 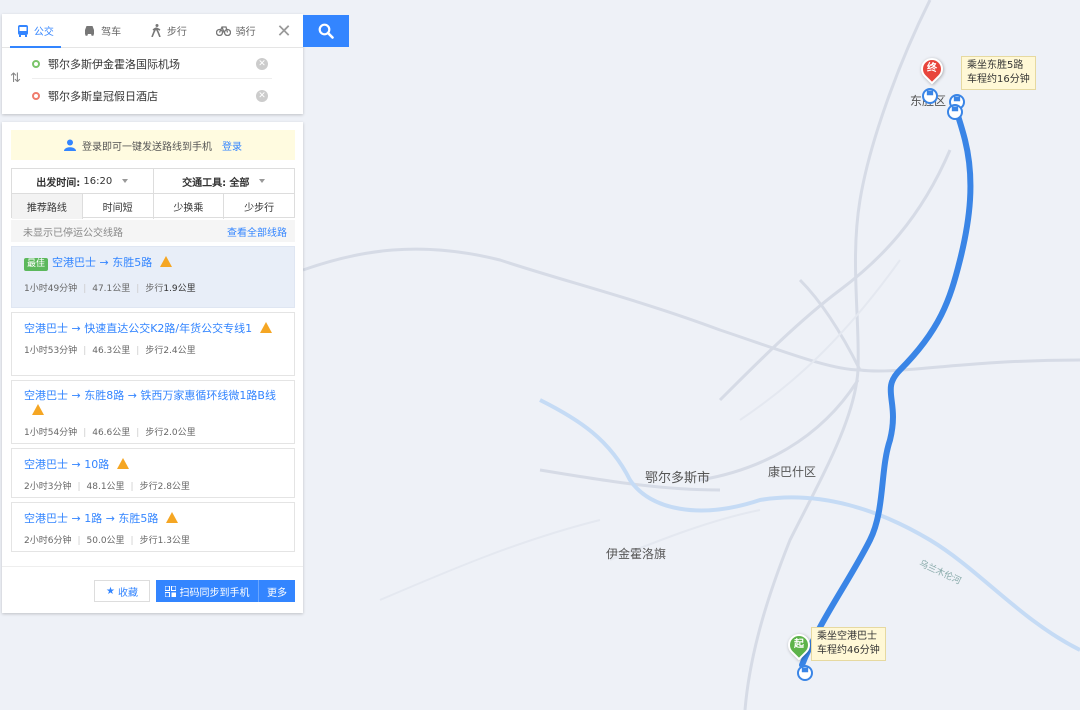 I want to click on tab-walk-label: 步行, so click(x=176, y=32).